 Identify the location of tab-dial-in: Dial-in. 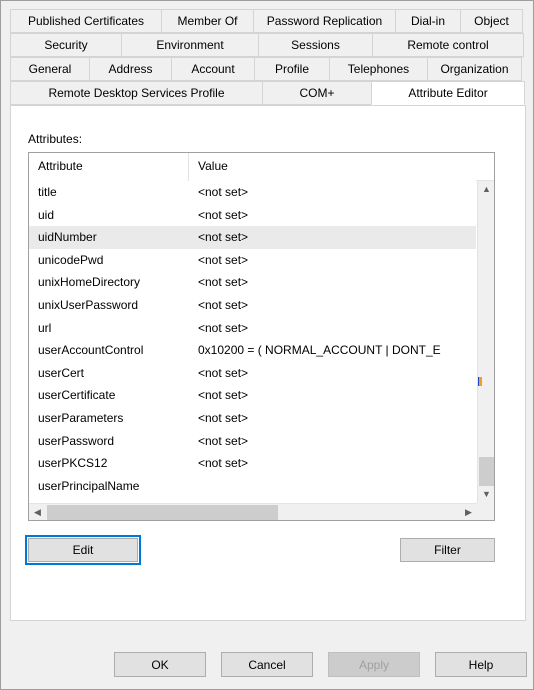
(428, 21).